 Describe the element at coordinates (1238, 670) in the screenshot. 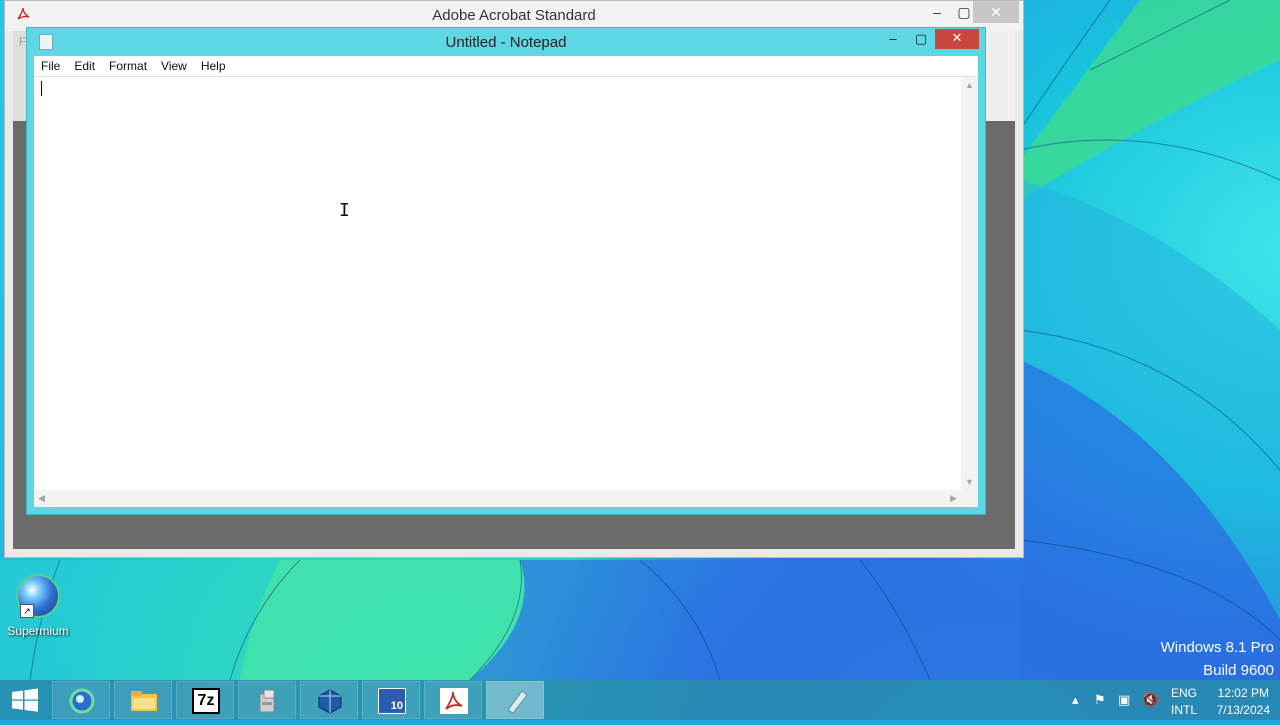

I see `watermark-build: Build 9600` at that location.